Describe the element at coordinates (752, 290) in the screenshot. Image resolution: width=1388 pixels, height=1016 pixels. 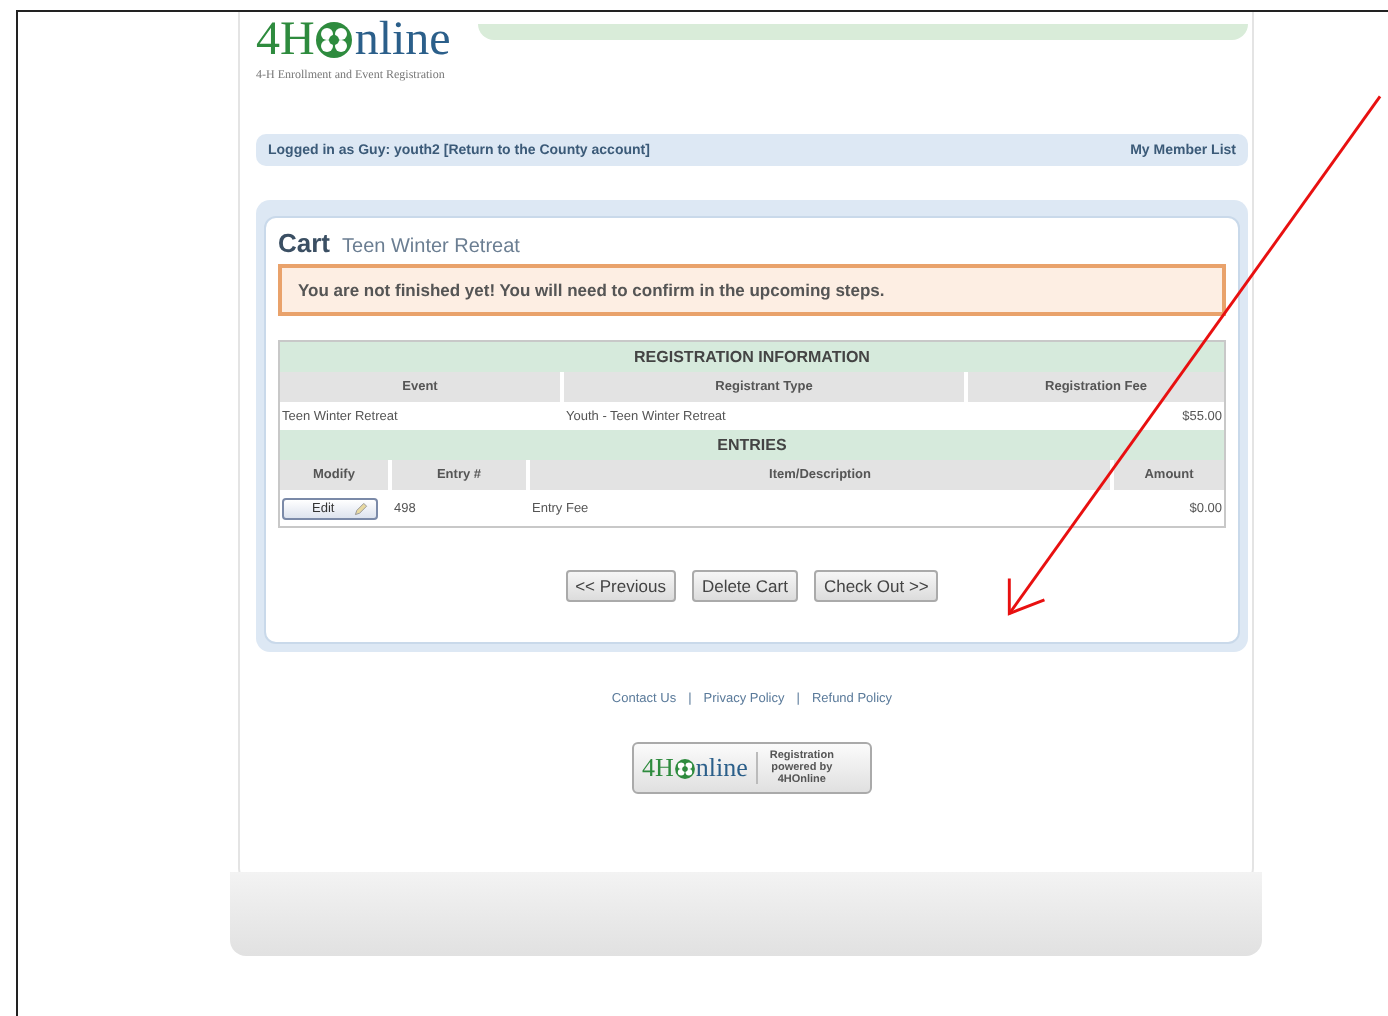
I see `notice-message: You are not finished yet! You will need to confirm in the upcoming steps.` at that location.